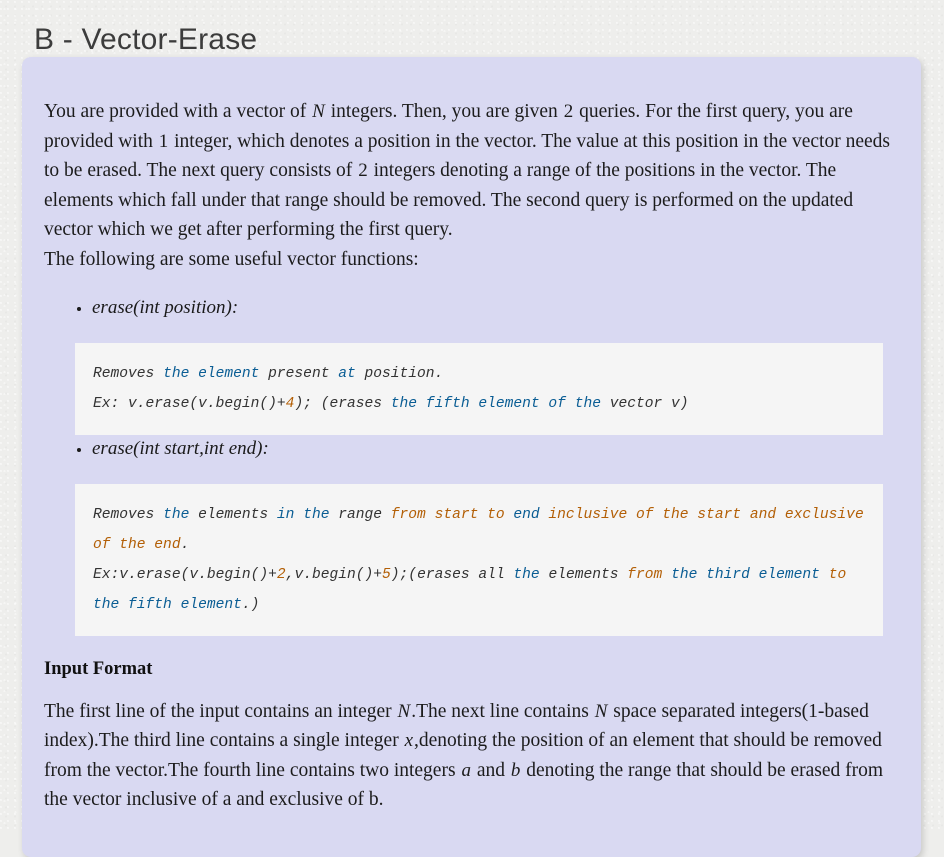  I want to click on code-token: the fifth element, so click(167, 604).